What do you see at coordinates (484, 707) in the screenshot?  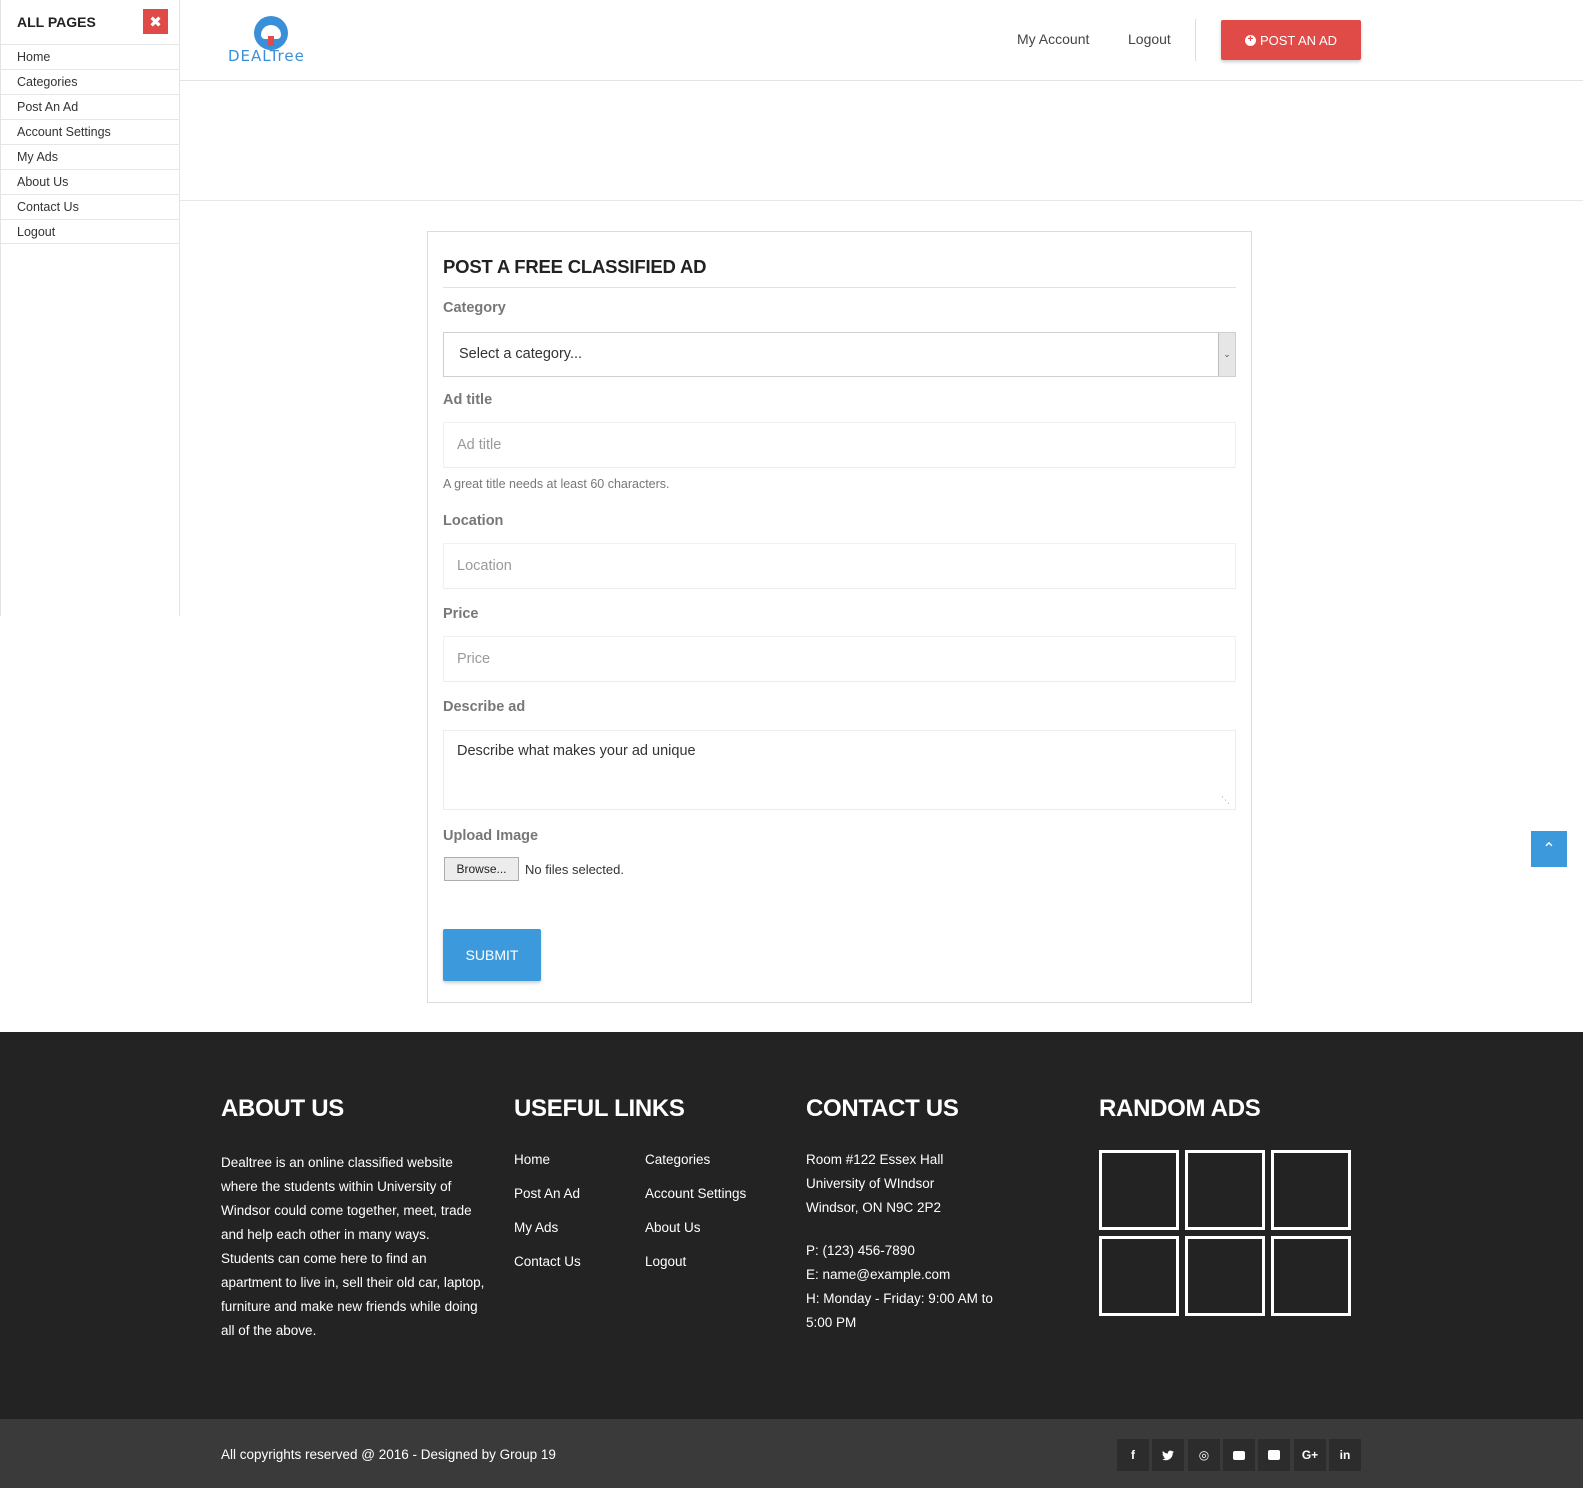 I see `describe-label: Describe ad` at bounding box center [484, 707].